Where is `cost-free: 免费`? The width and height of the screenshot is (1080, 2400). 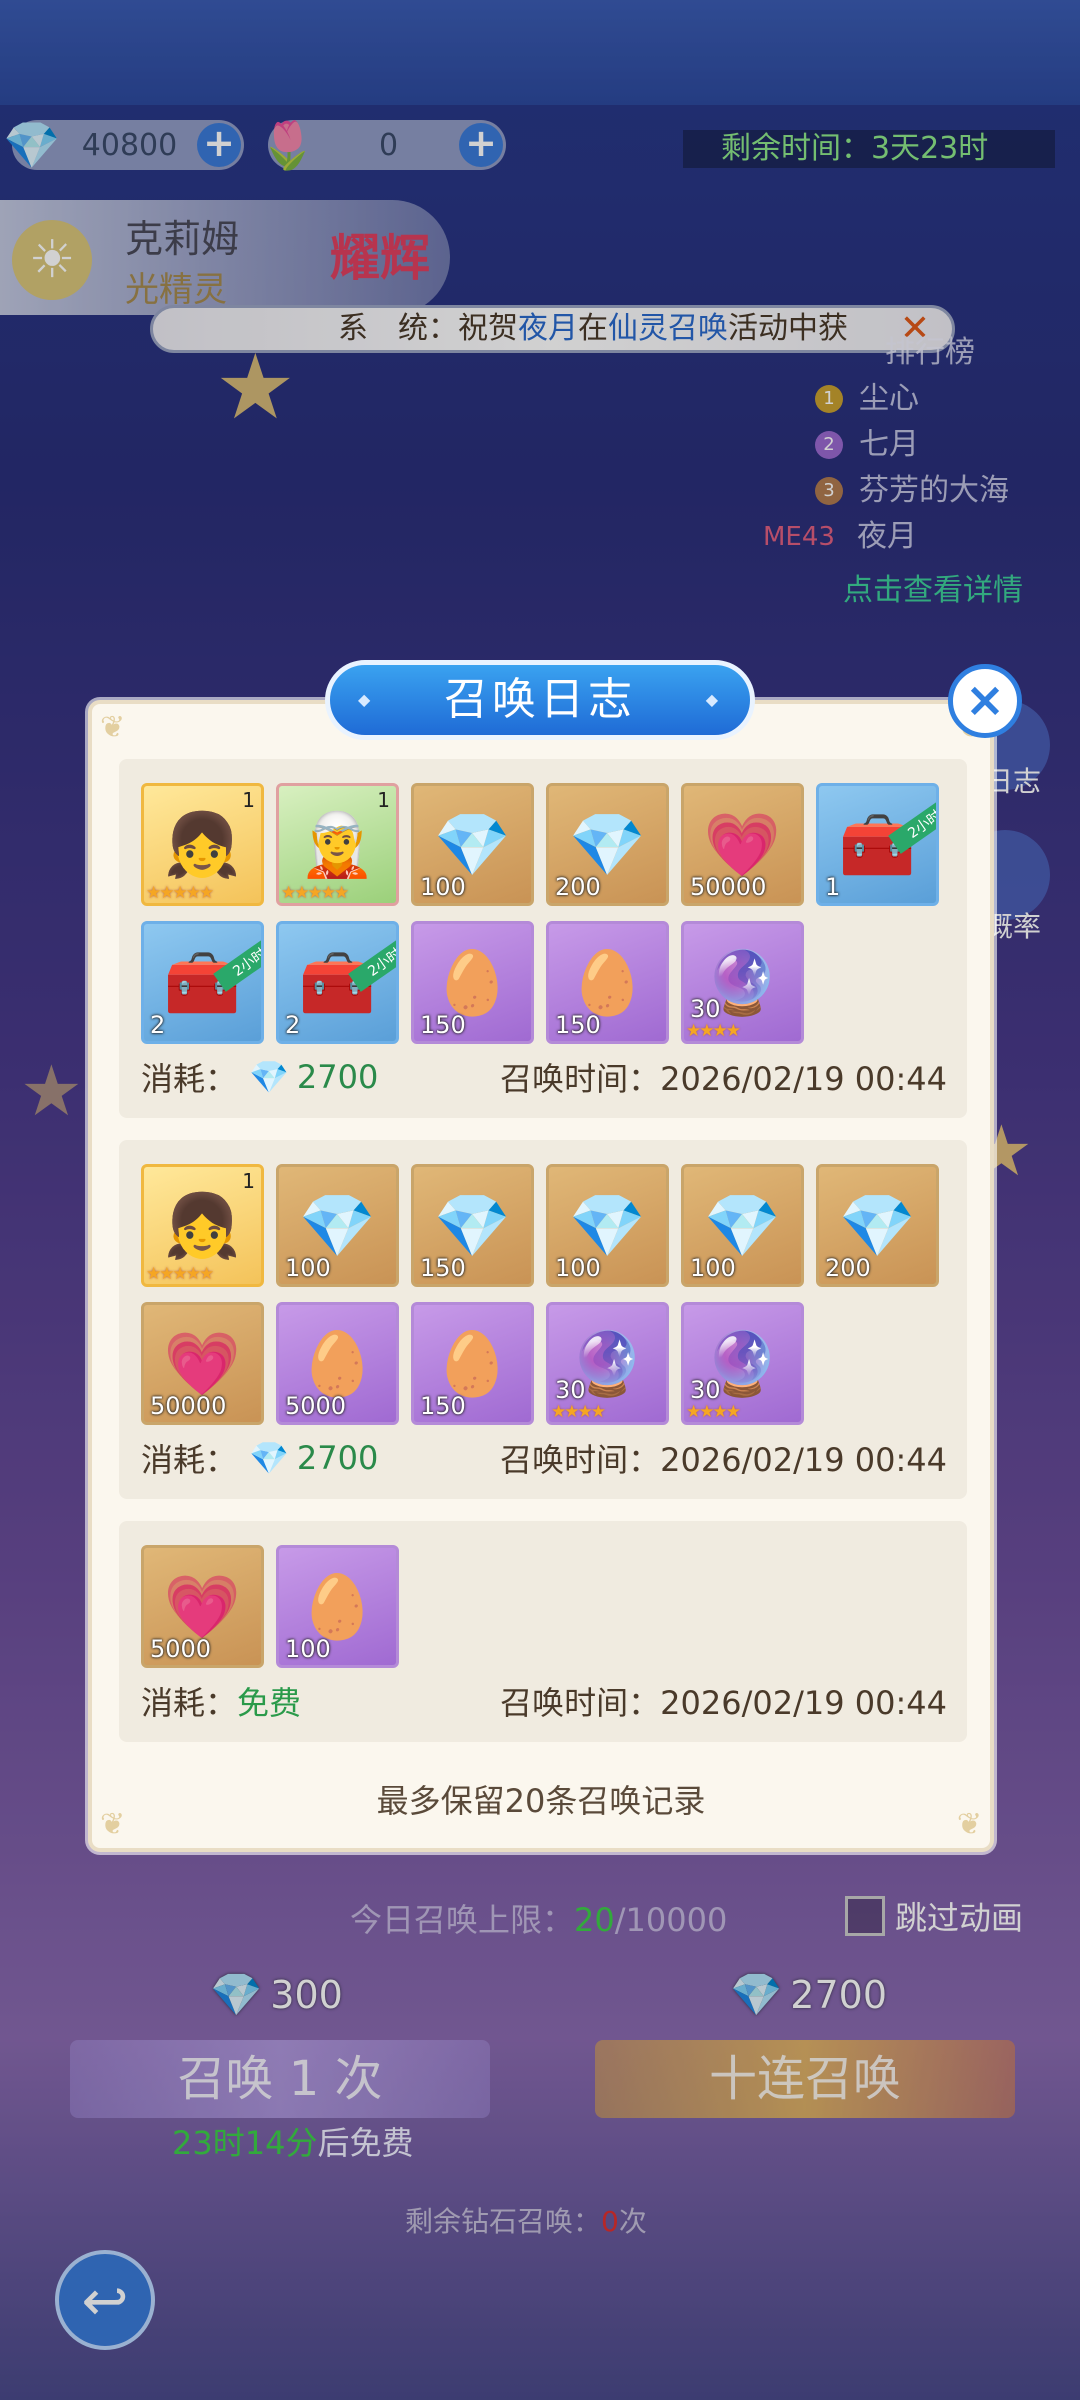 cost-free: 免费 is located at coordinates (269, 1703).